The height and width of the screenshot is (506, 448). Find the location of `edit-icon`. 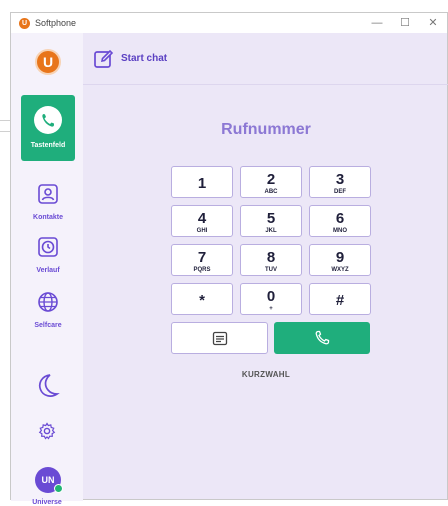

edit-icon is located at coordinates (104, 59).